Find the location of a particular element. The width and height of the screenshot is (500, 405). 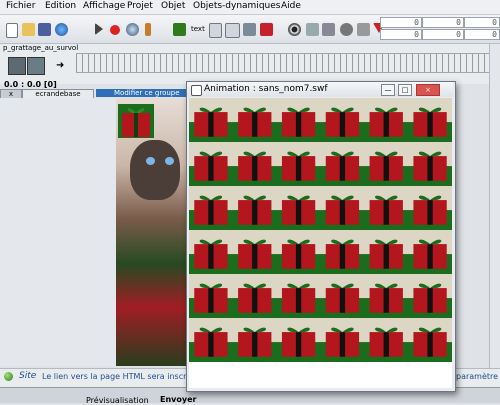

gear-icon is located at coordinates (346, 29).